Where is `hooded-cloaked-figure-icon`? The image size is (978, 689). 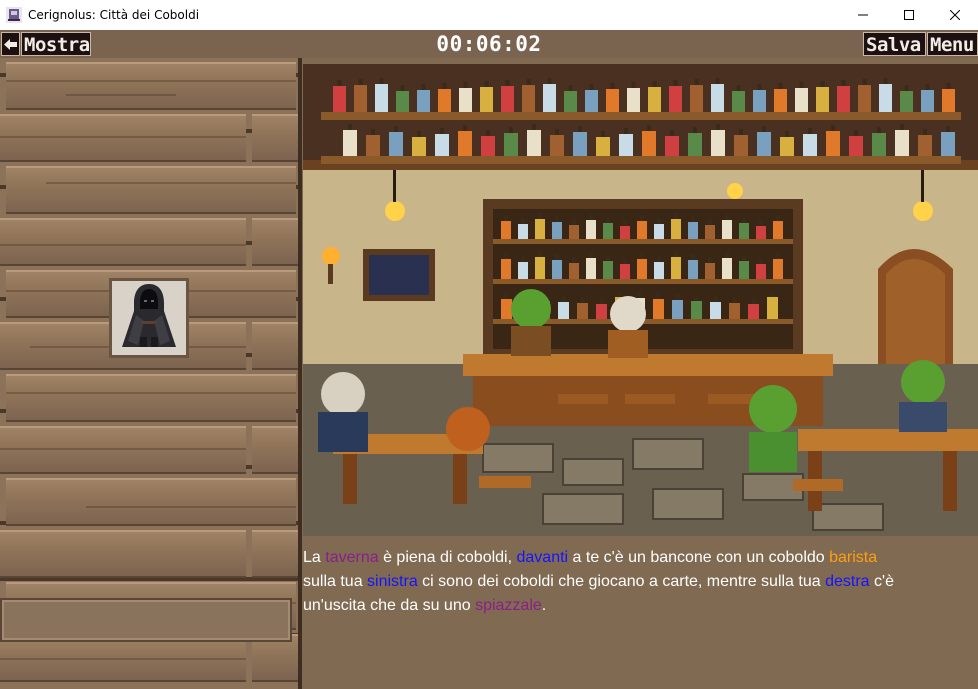
hooded-cloaked-figure-icon is located at coordinates (149, 318).